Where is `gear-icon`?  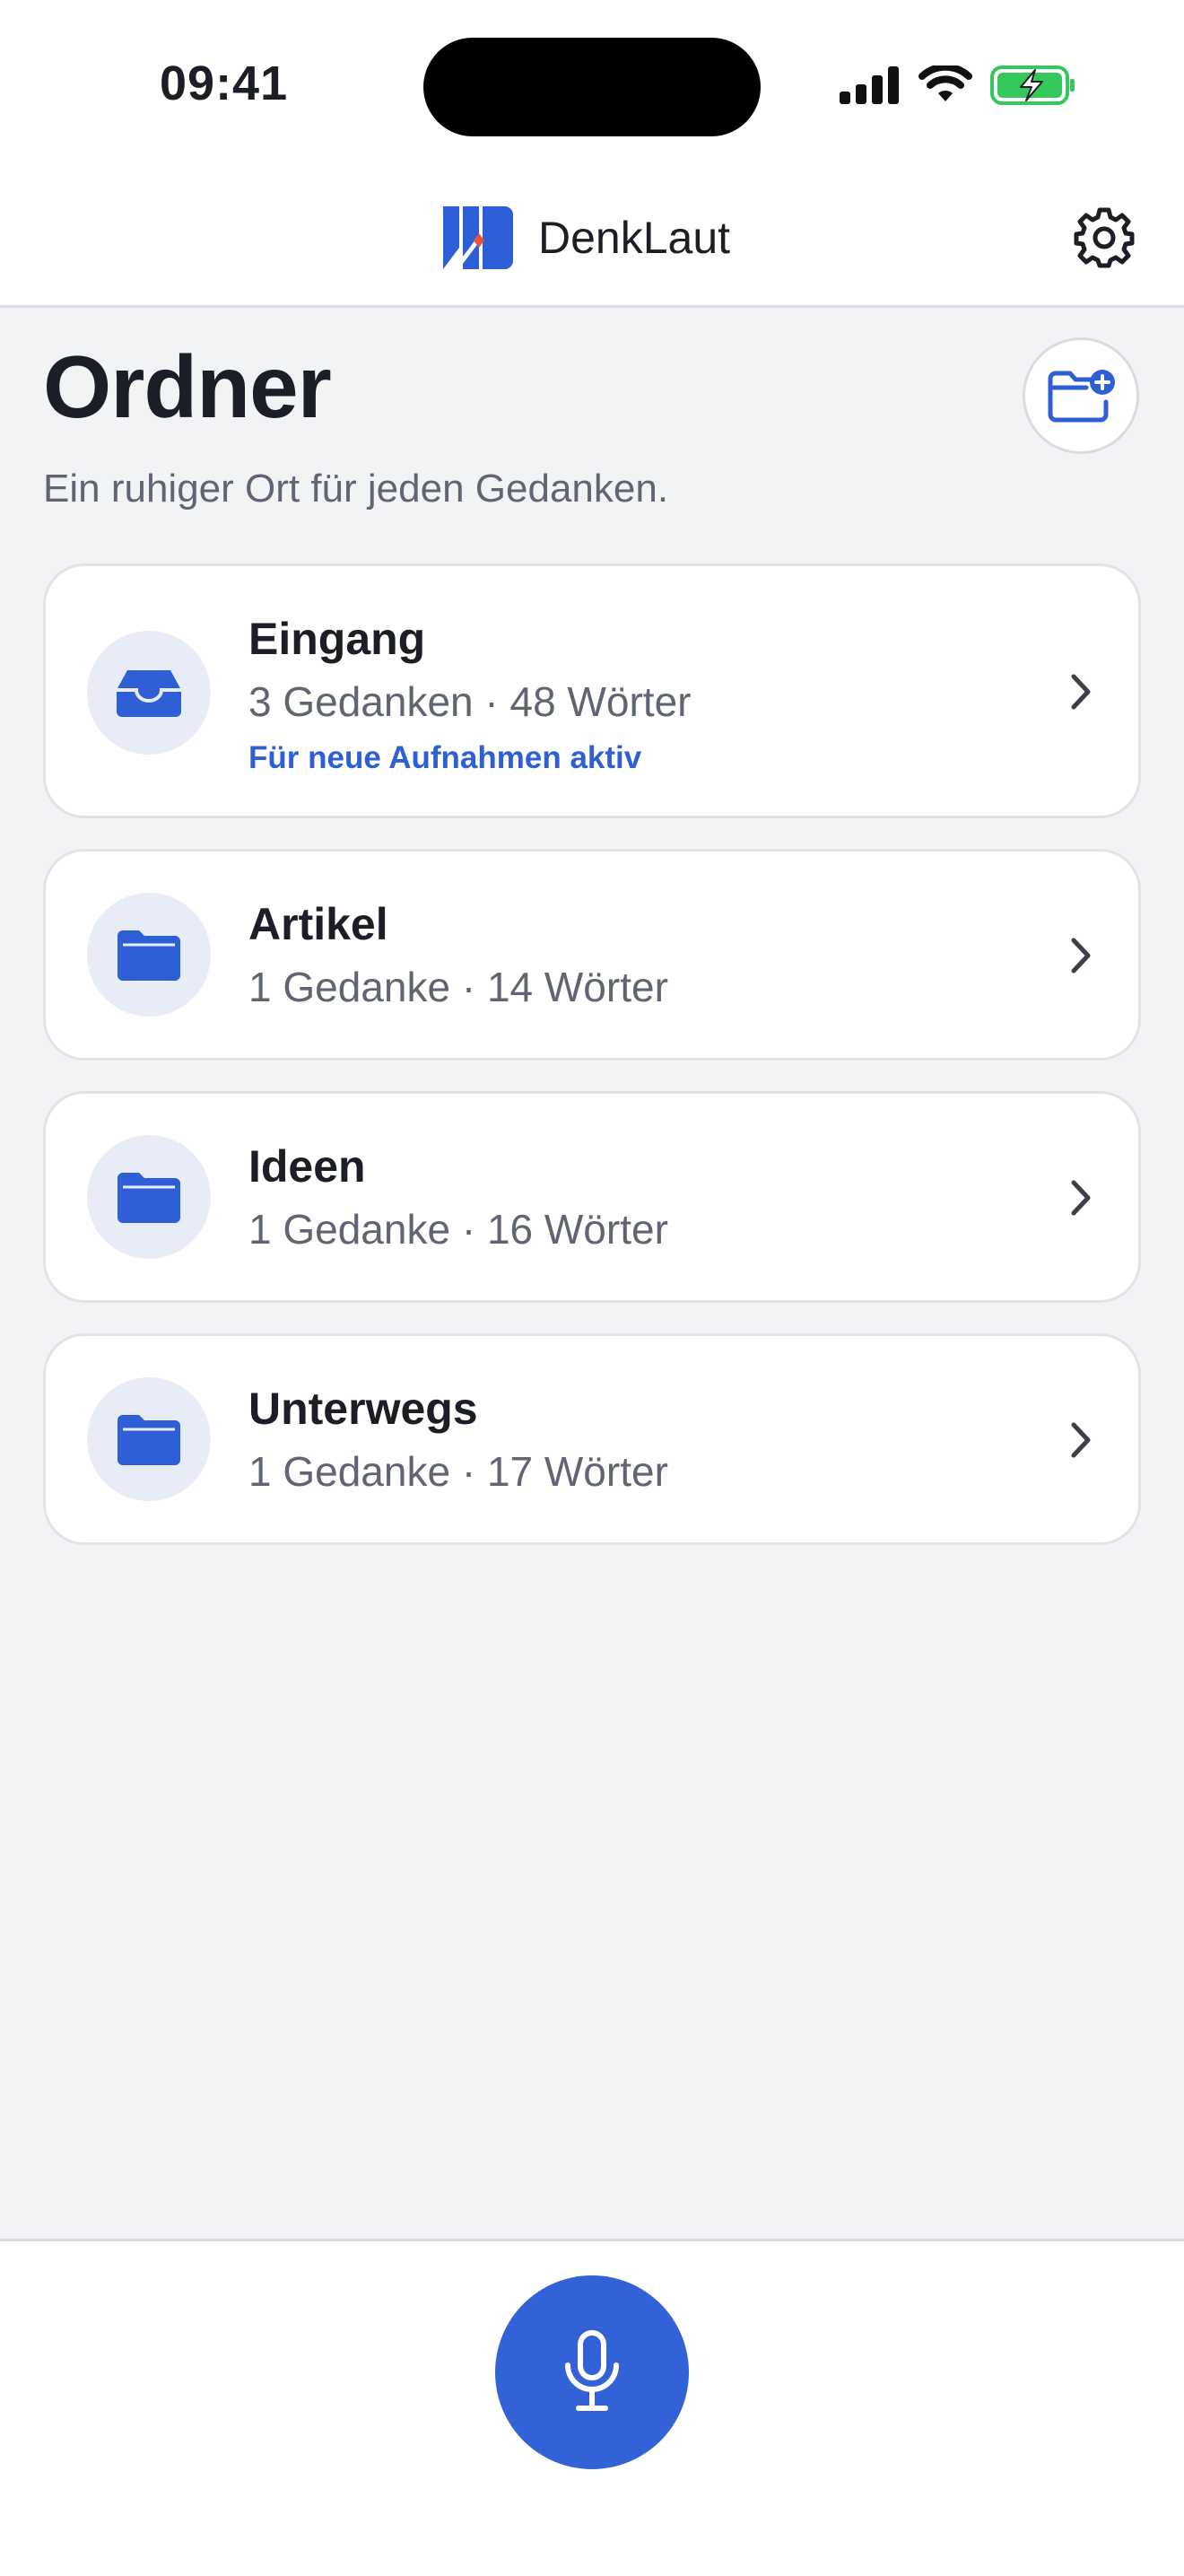
gear-icon is located at coordinates (1104, 238).